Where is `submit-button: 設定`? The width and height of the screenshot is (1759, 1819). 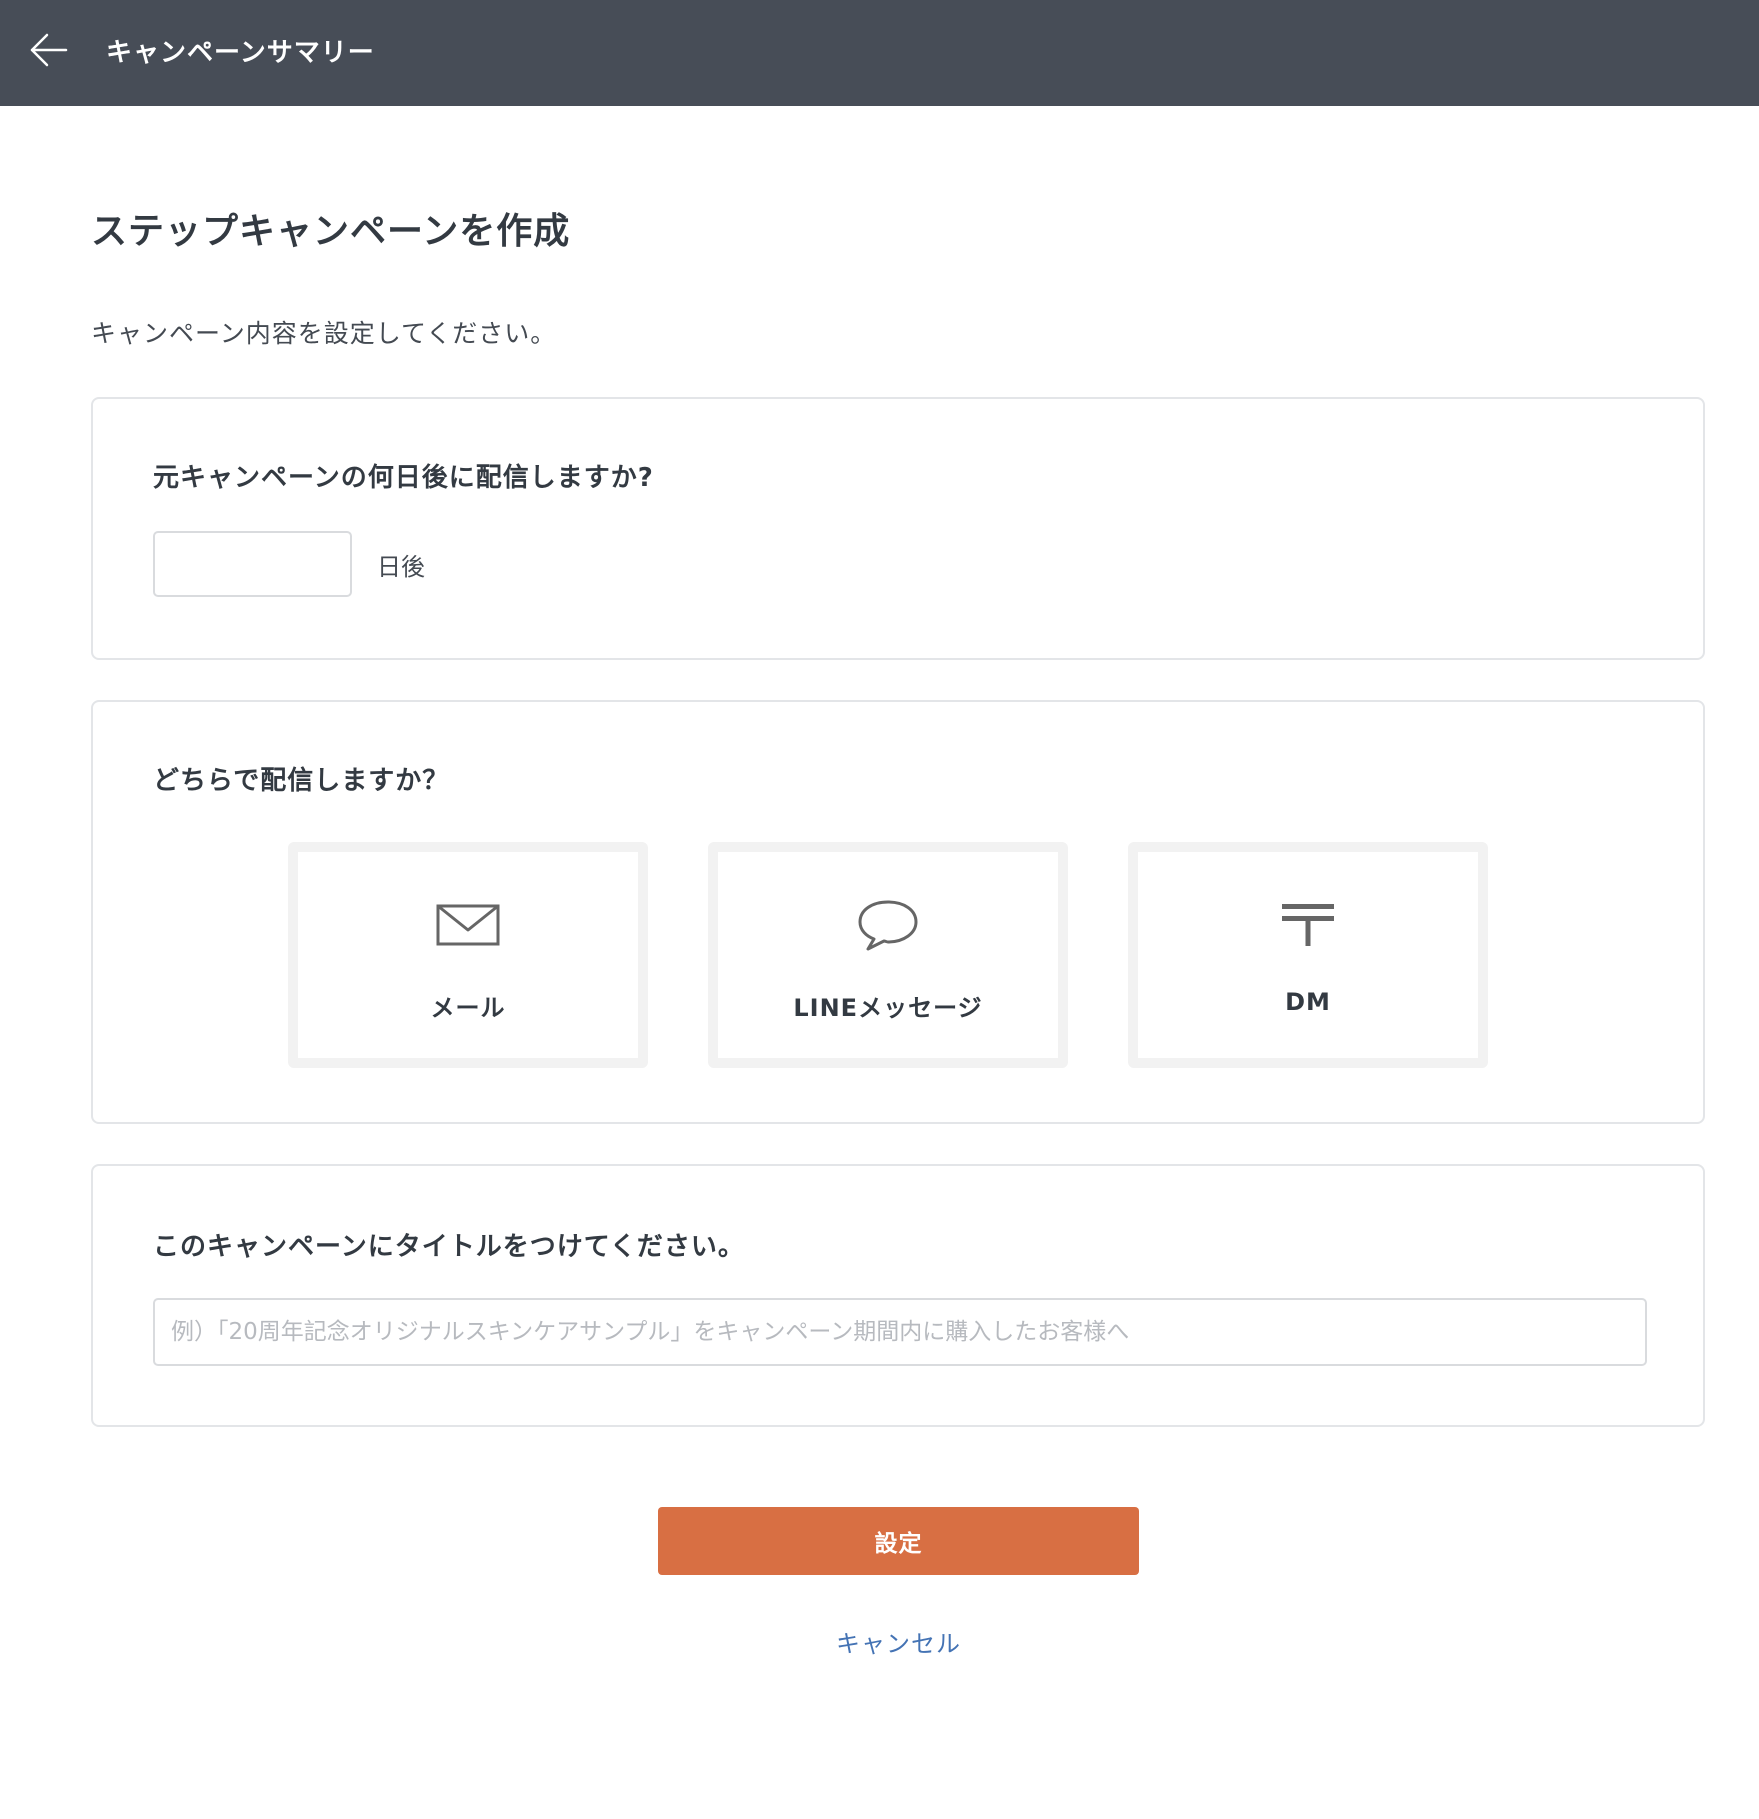 submit-button: 設定 is located at coordinates (898, 1541).